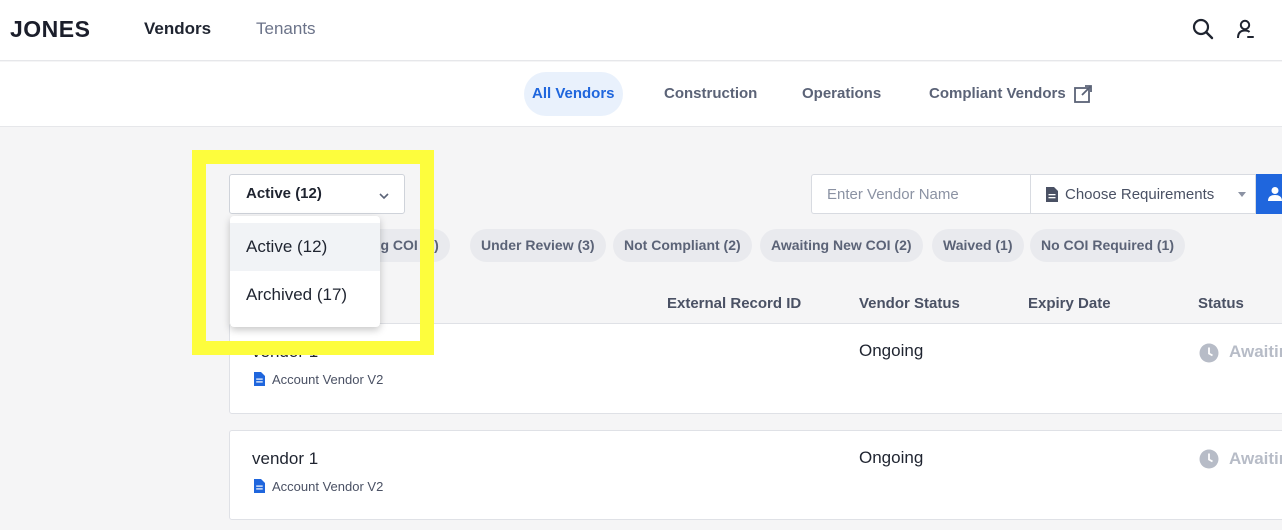 The image size is (1282, 530). What do you see at coordinates (841, 245) in the screenshot?
I see `chip-awaiting-new-coi: Awaiting New COI (2)` at bounding box center [841, 245].